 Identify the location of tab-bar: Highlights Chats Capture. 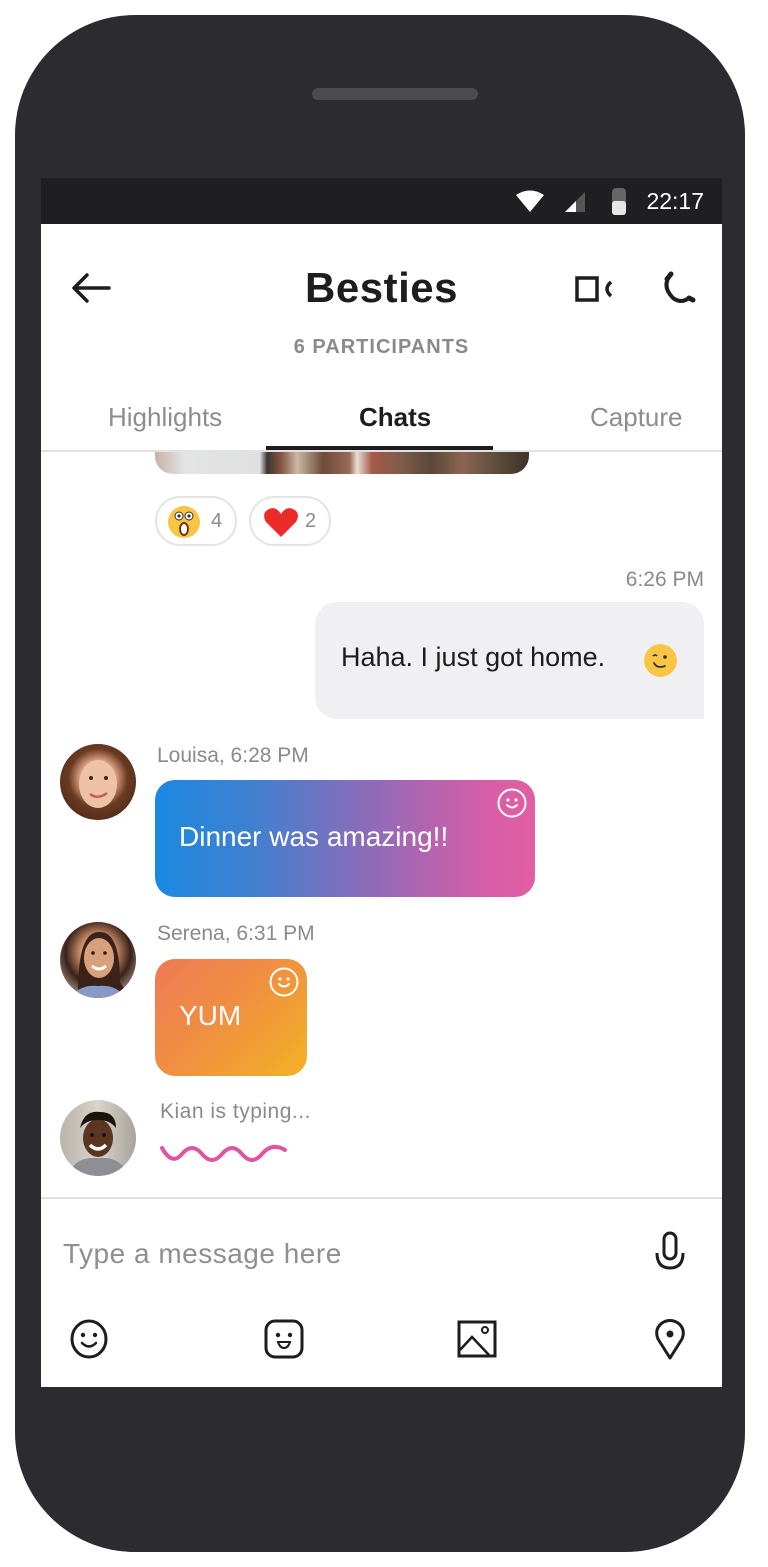
(381, 423).